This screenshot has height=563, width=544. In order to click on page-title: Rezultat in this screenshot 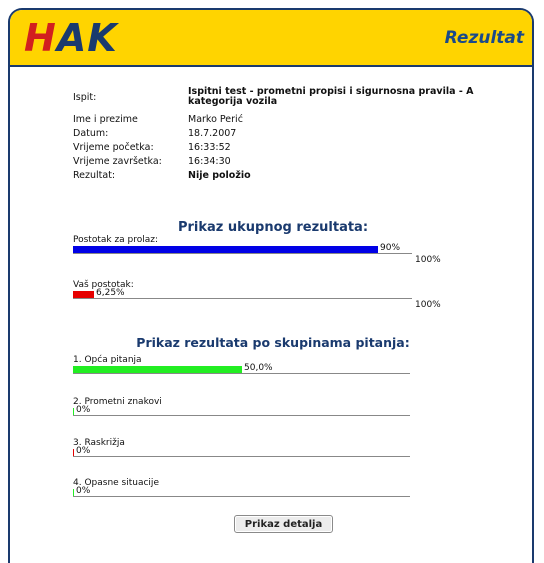, I will do `click(484, 38)`.